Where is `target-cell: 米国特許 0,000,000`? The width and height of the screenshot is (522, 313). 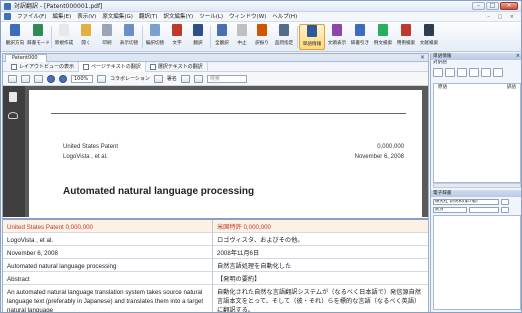 target-cell: 米国特許 0,000,000 is located at coordinates (320, 226).